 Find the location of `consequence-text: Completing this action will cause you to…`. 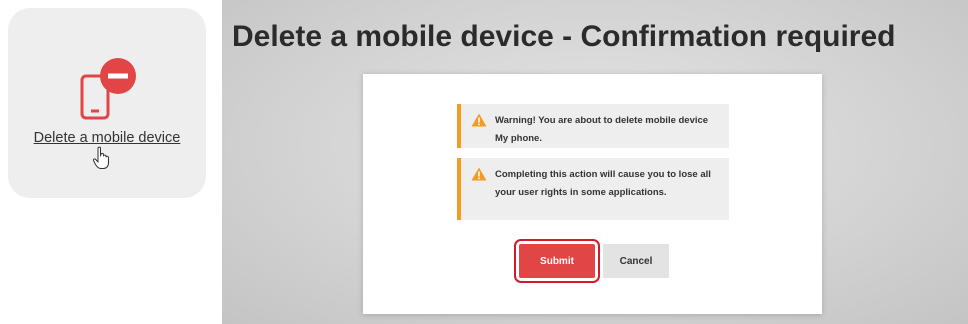

consequence-text: Completing this action will cause you to… is located at coordinates (603, 183).